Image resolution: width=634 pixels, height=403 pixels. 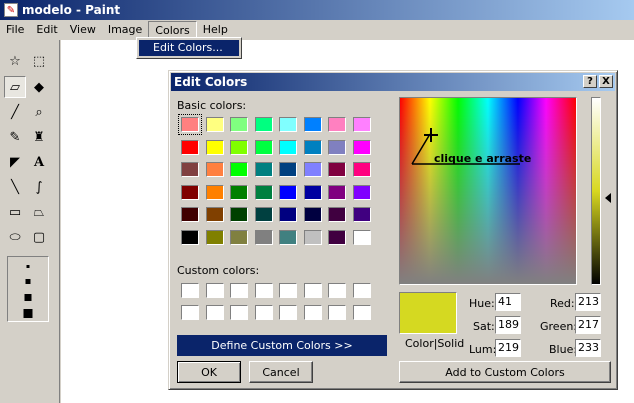 I want to click on blue-input: 233, so click(x=588, y=348).